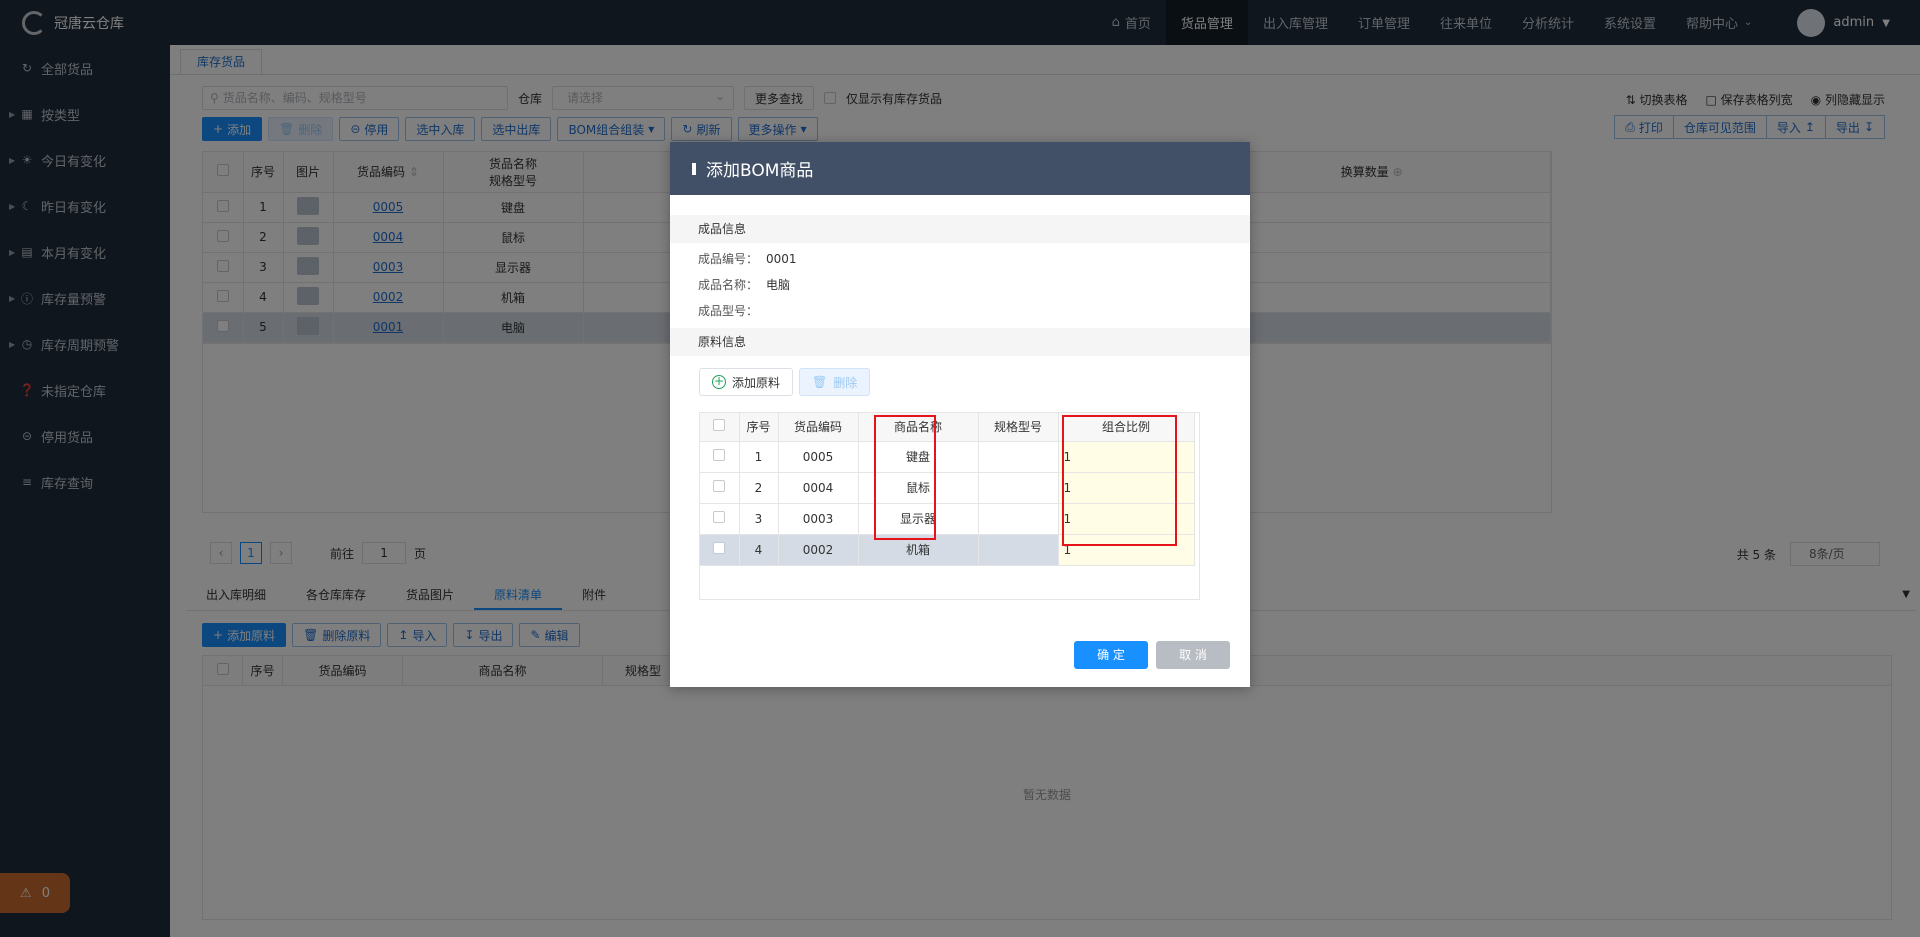  I want to click on plus-circle-icon: +, so click(719, 381).